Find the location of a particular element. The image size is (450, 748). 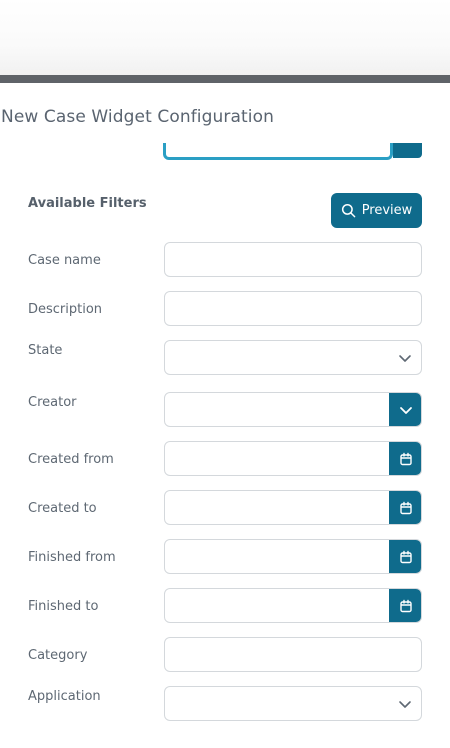

finished-from-date-input is located at coordinates (293, 556).